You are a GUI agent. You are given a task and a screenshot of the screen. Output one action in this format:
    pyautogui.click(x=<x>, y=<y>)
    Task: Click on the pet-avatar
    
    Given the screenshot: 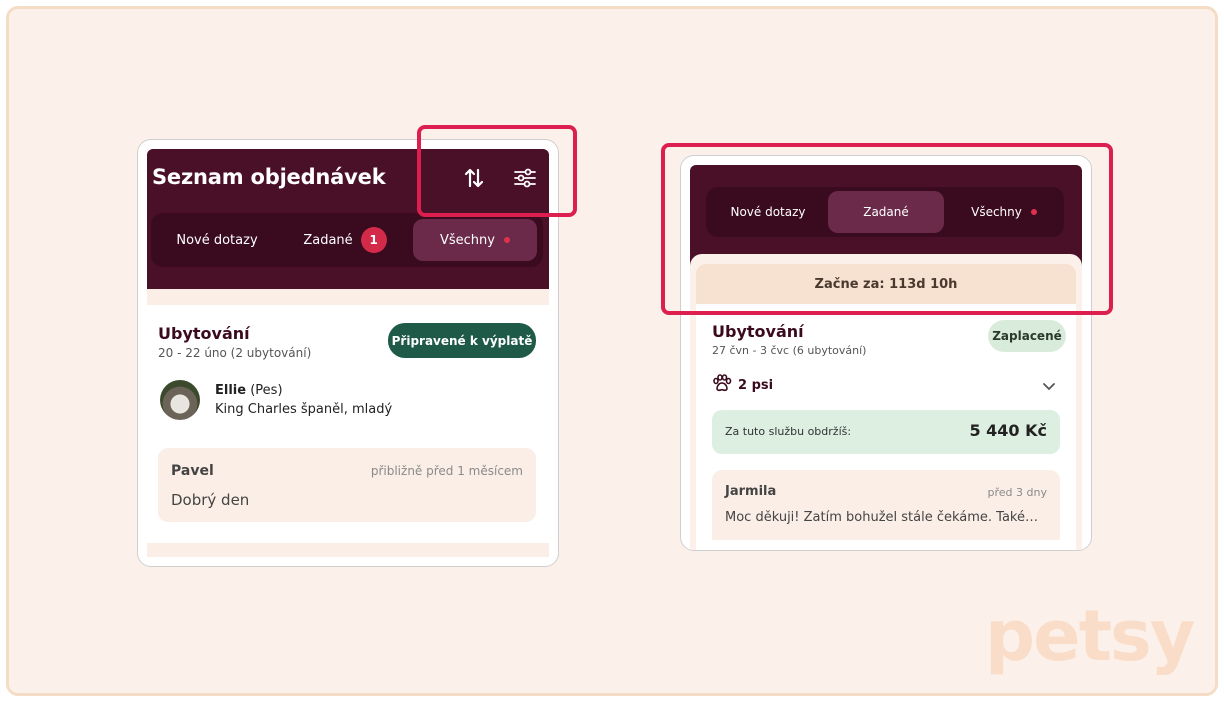 What is the action you would take?
    pyautogui.click(x=180, y=400)
    